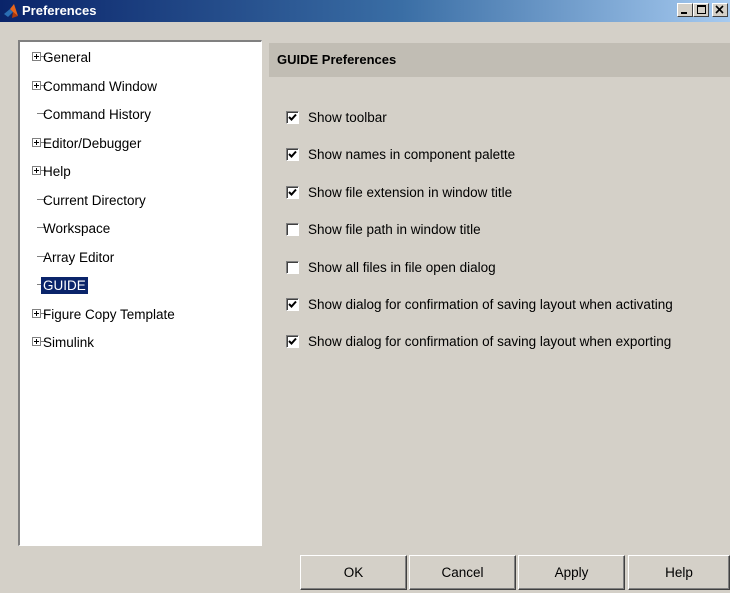 The image size is (730, 593). What do you see at coordinates (684, 13) in the screenshot?
I see `minimize-icon` at bounding box center [684, 13].